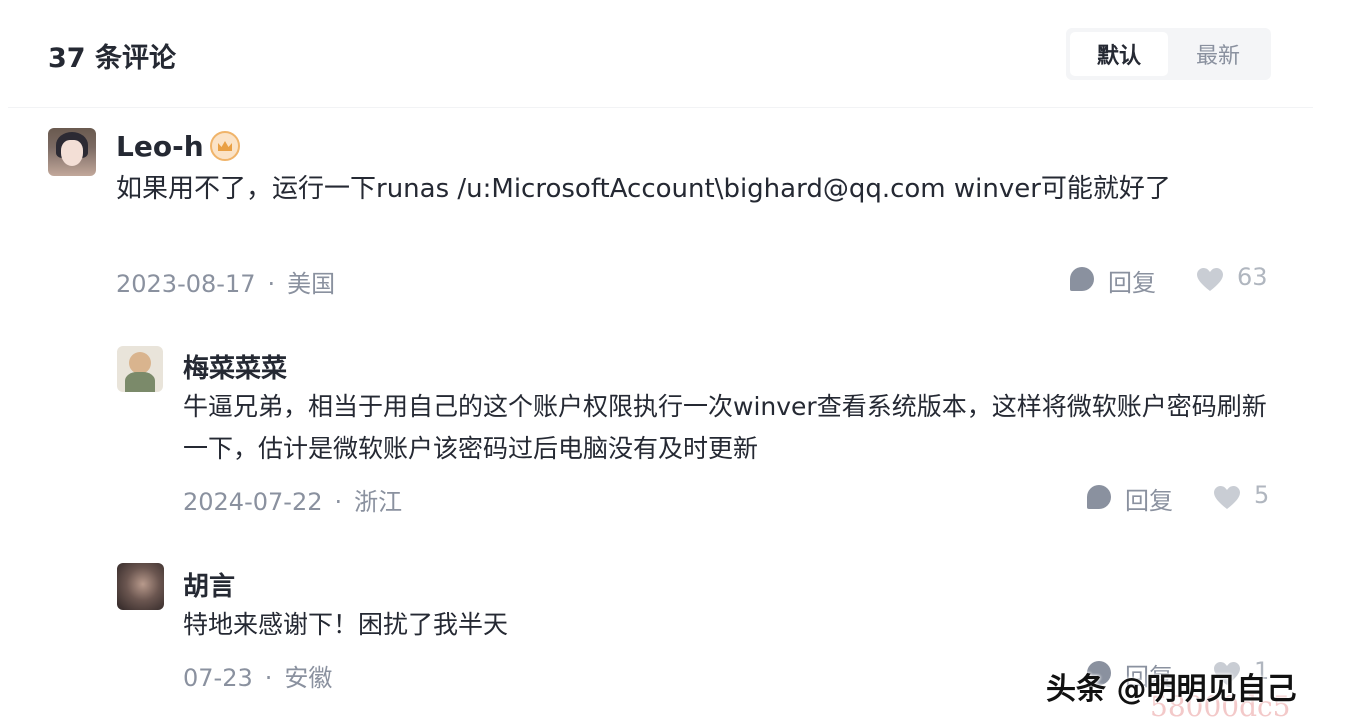 This screenshot has height=726, width=1350. I want to click on toutiao-watermark: 头条 @明明见自己, so click(1171, 689).